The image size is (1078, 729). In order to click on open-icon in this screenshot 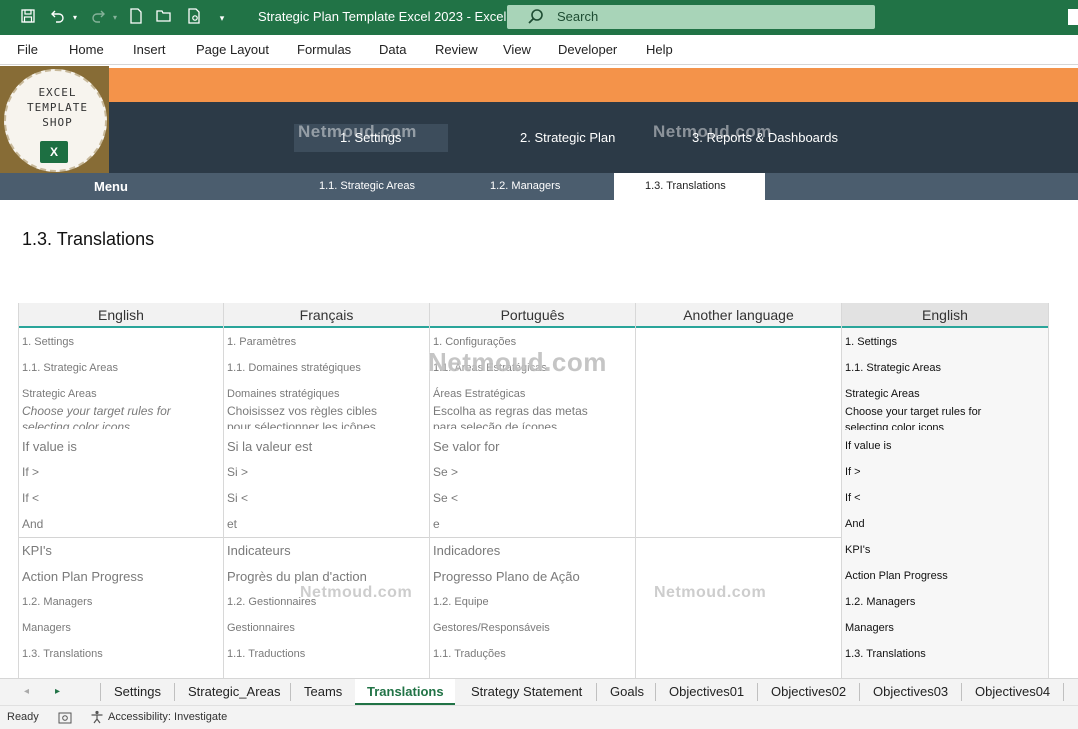, I will do `click(164, 18)`.